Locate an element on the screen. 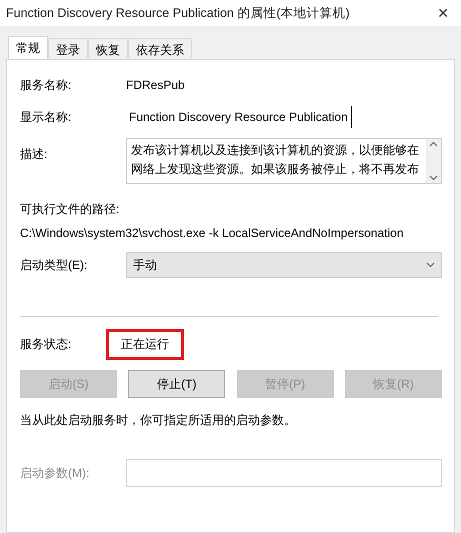  field-label: 描述: is located at coordinates (34, 154).